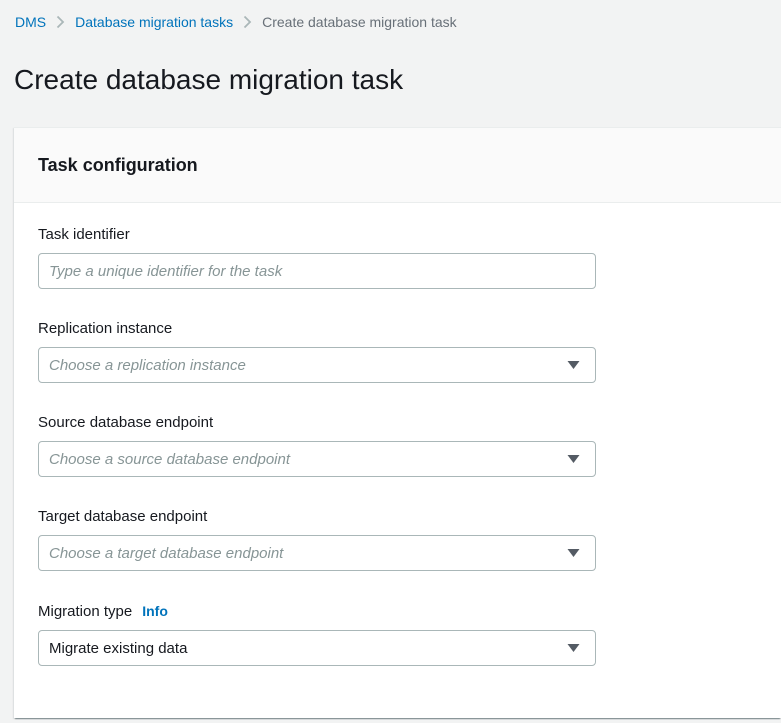 Image resolution: width=781 pixels, height=723 pixels. What do you see at coordinates (84, 234) in the screenshot?
I see `field-label-text: Task identifier` at bounding box center [84, 234].